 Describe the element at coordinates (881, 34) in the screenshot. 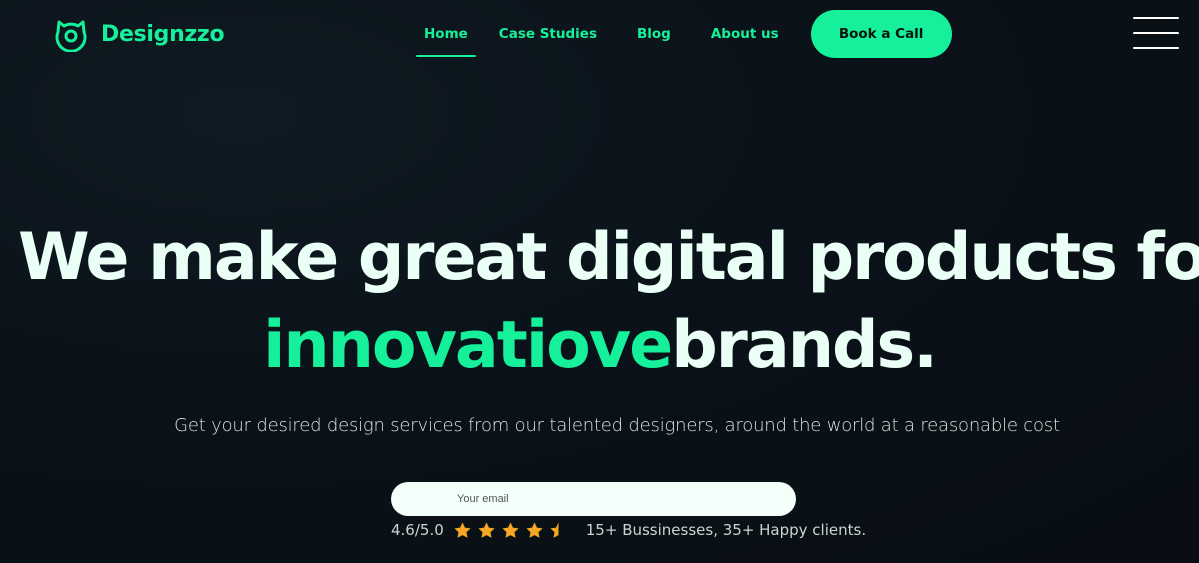

I see `book-a-call-button: Book a Call` at that location.